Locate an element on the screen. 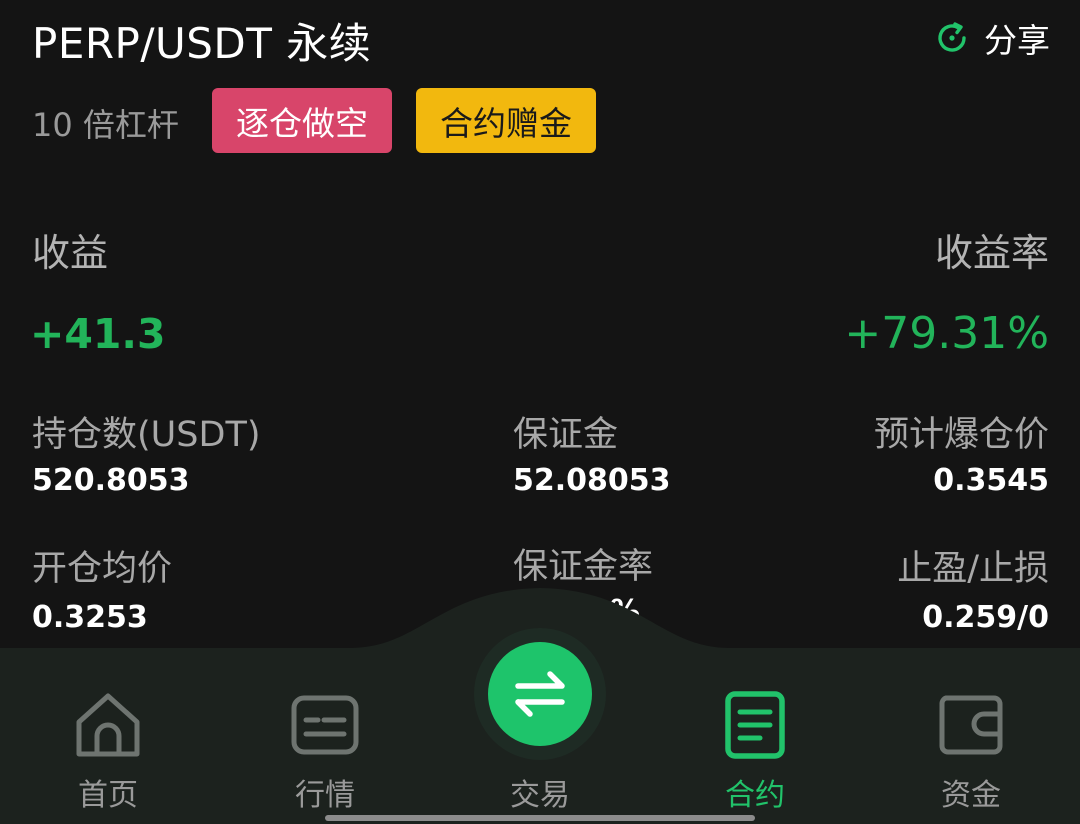  position-size-value: 520.8053 is located at coordinates (111, 480).